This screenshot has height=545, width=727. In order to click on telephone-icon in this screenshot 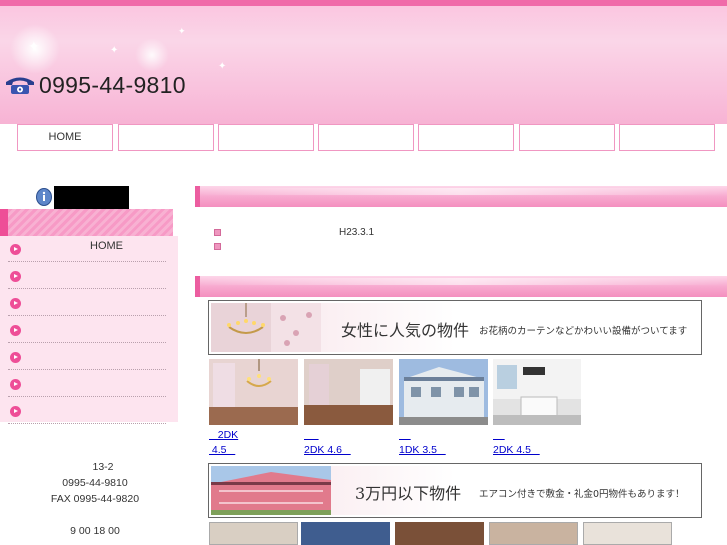, I will do `click(20, 85)`.